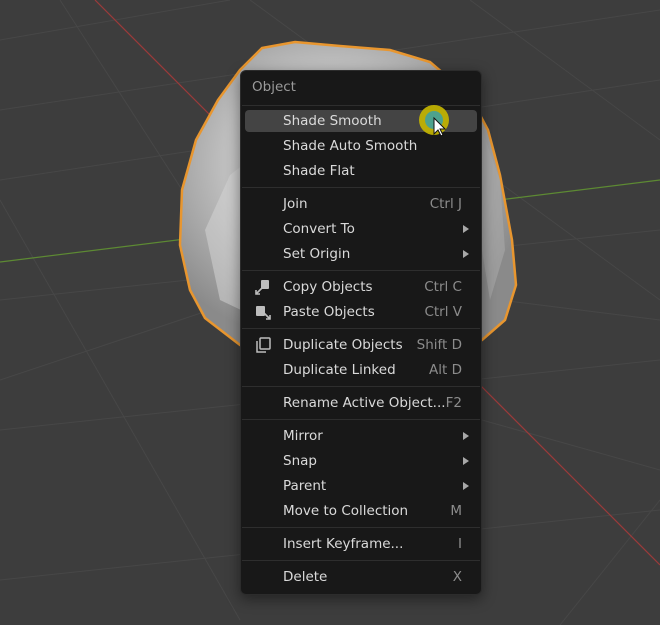  I want to click on menu-item-label: Paste Objects, so click(329, 312).